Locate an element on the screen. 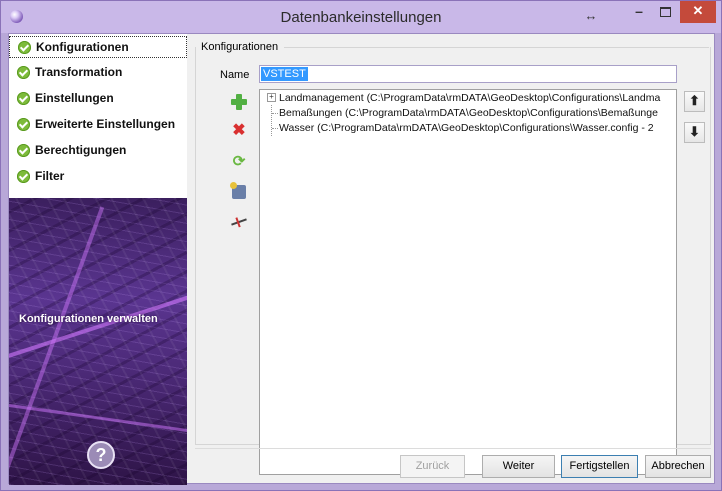 Image resolution: width=722 pixels, height=491 pixels. step-caption: Konfigurationen verwalten is located at coordinates (88, 319).